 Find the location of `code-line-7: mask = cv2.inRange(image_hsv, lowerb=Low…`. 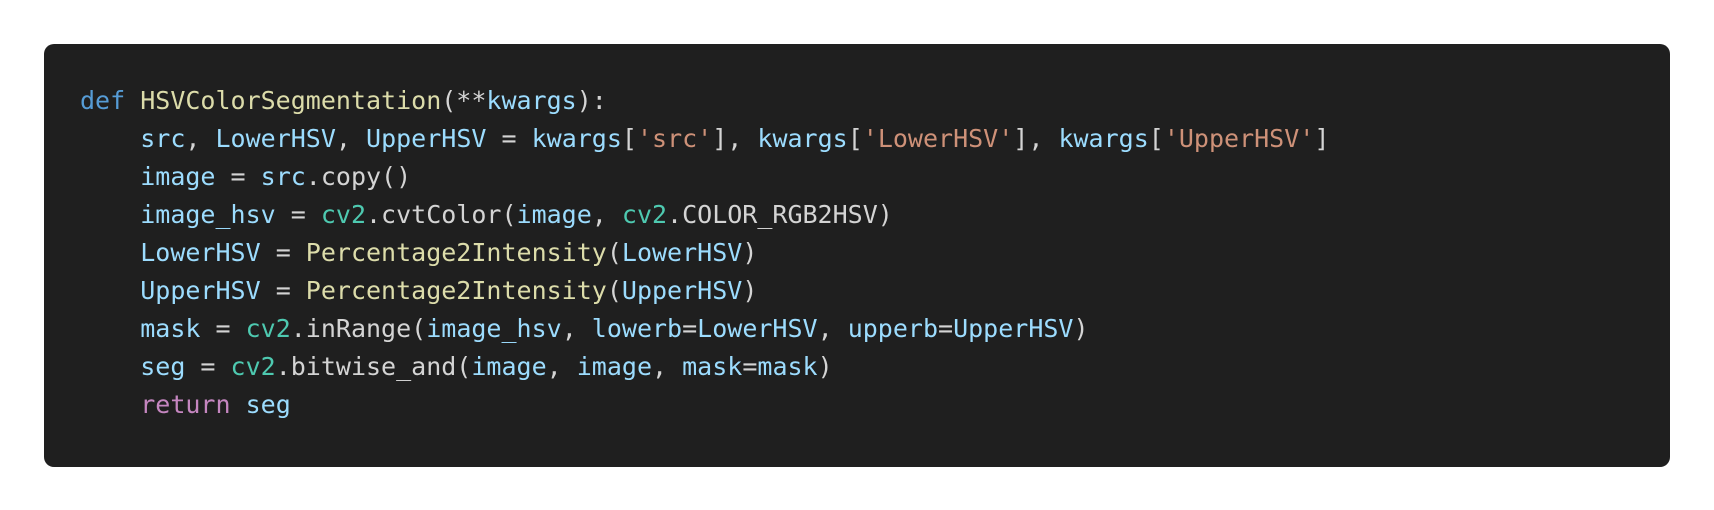

code-line-7: mask = cv2.inRange(image_hsv, lowerb=Low… is located at coordinates (875, 329).